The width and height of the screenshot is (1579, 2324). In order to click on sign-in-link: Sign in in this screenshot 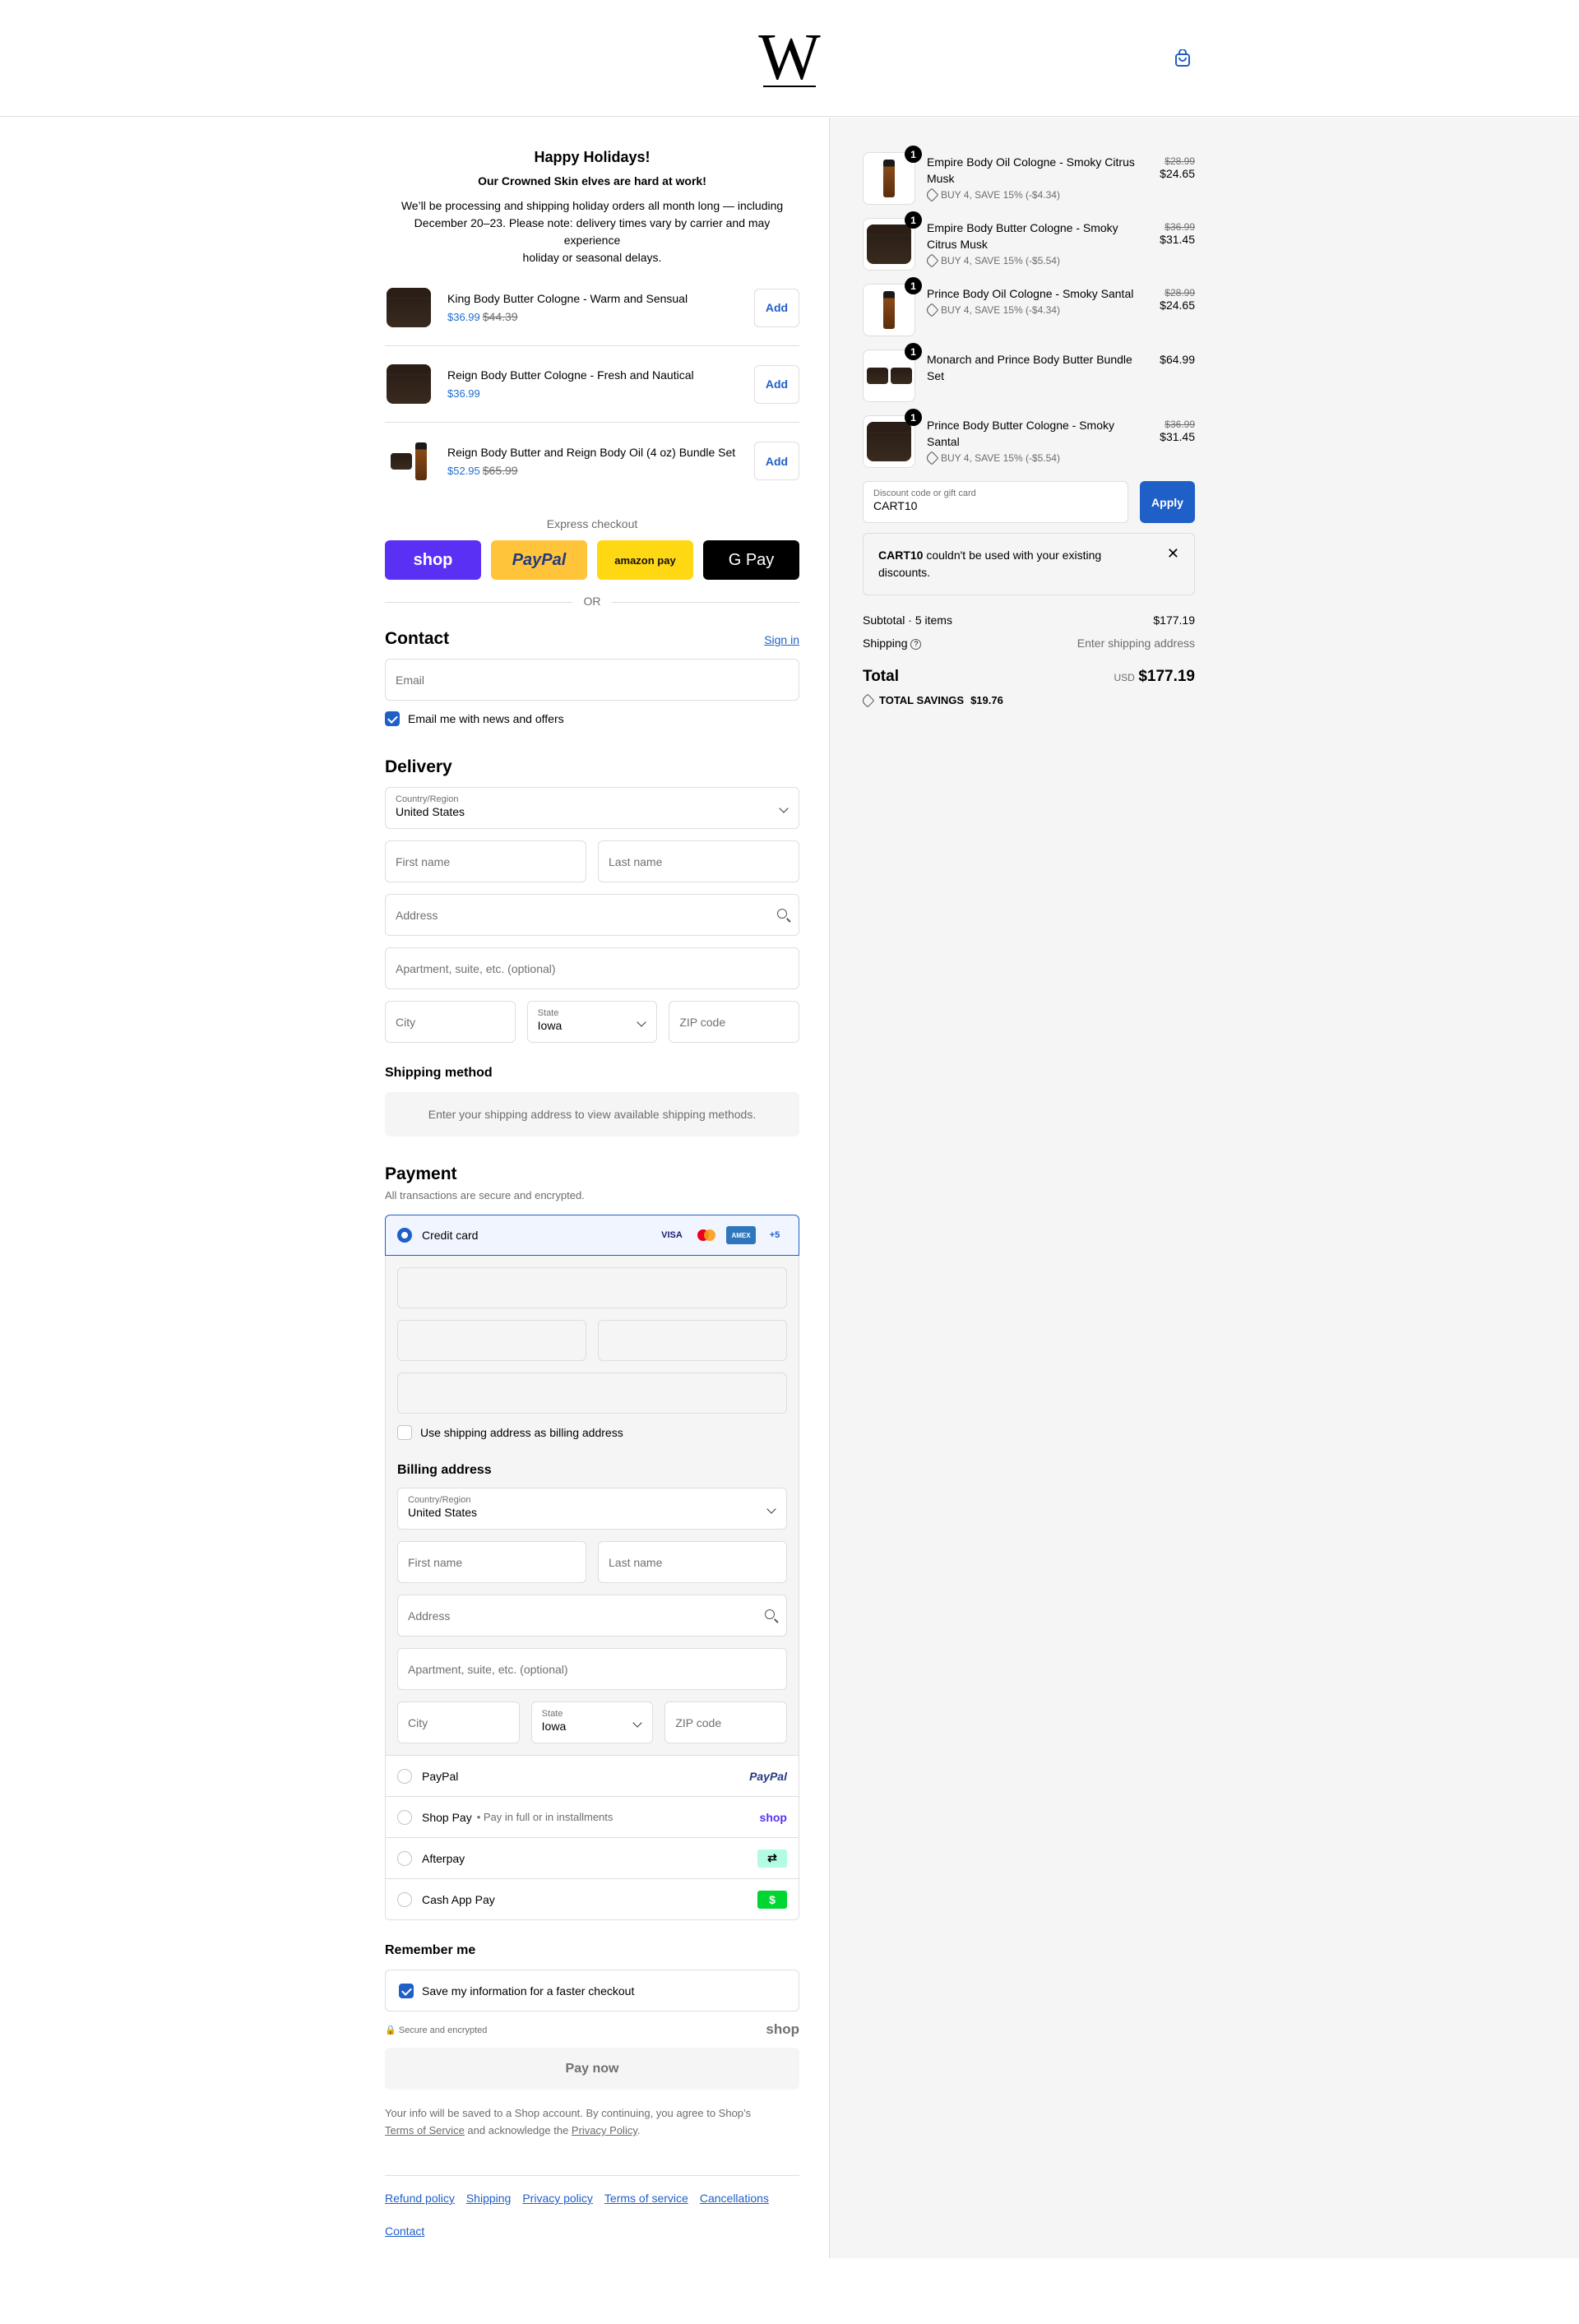, I will do `click(781, 639)`.